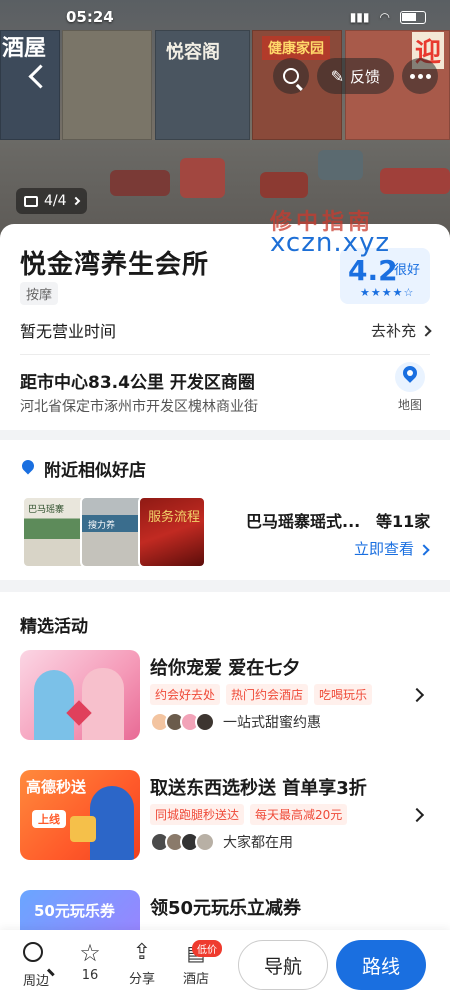 This screenshot has width=450, height=1000. I want to click on battery-icon, so click(413, 17).